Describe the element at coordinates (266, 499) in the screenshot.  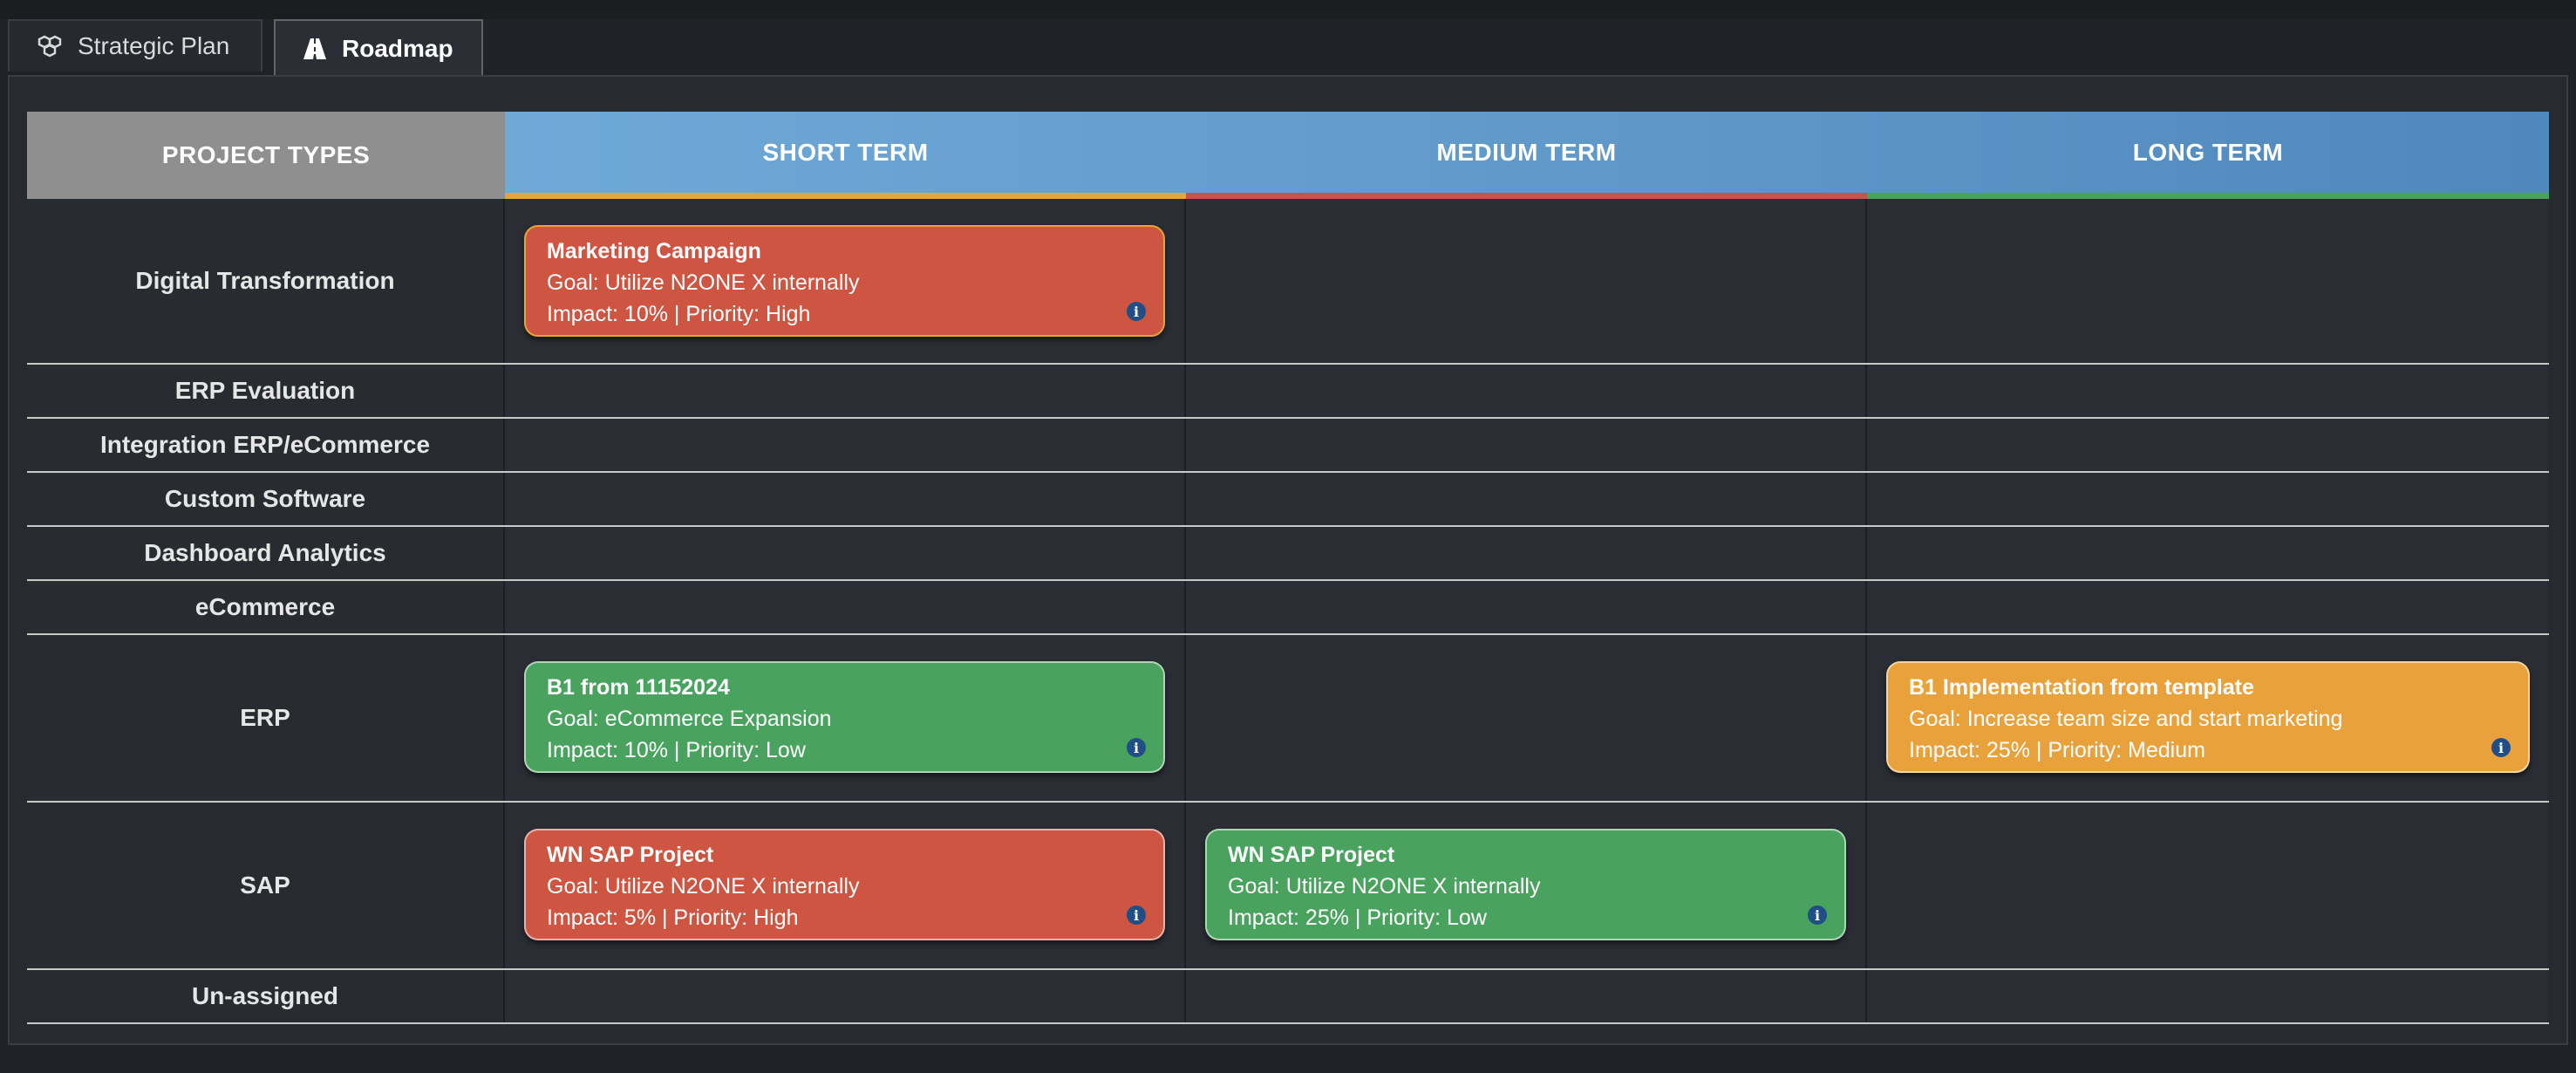
I see `row-label: Custom Software` at that location.